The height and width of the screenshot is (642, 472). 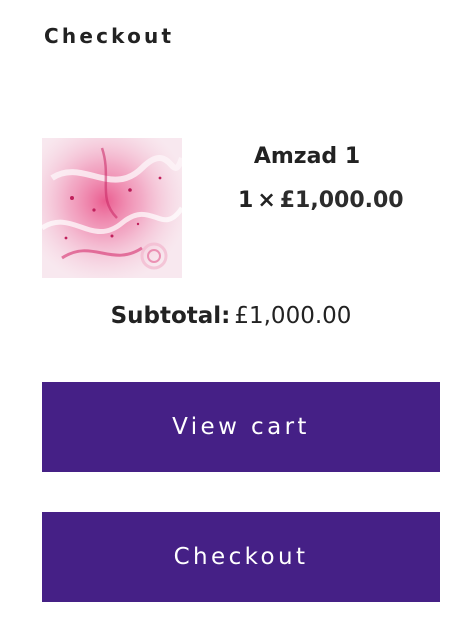 I want to click on item-name-link: Amzad 1, so click(x=307, y=157).